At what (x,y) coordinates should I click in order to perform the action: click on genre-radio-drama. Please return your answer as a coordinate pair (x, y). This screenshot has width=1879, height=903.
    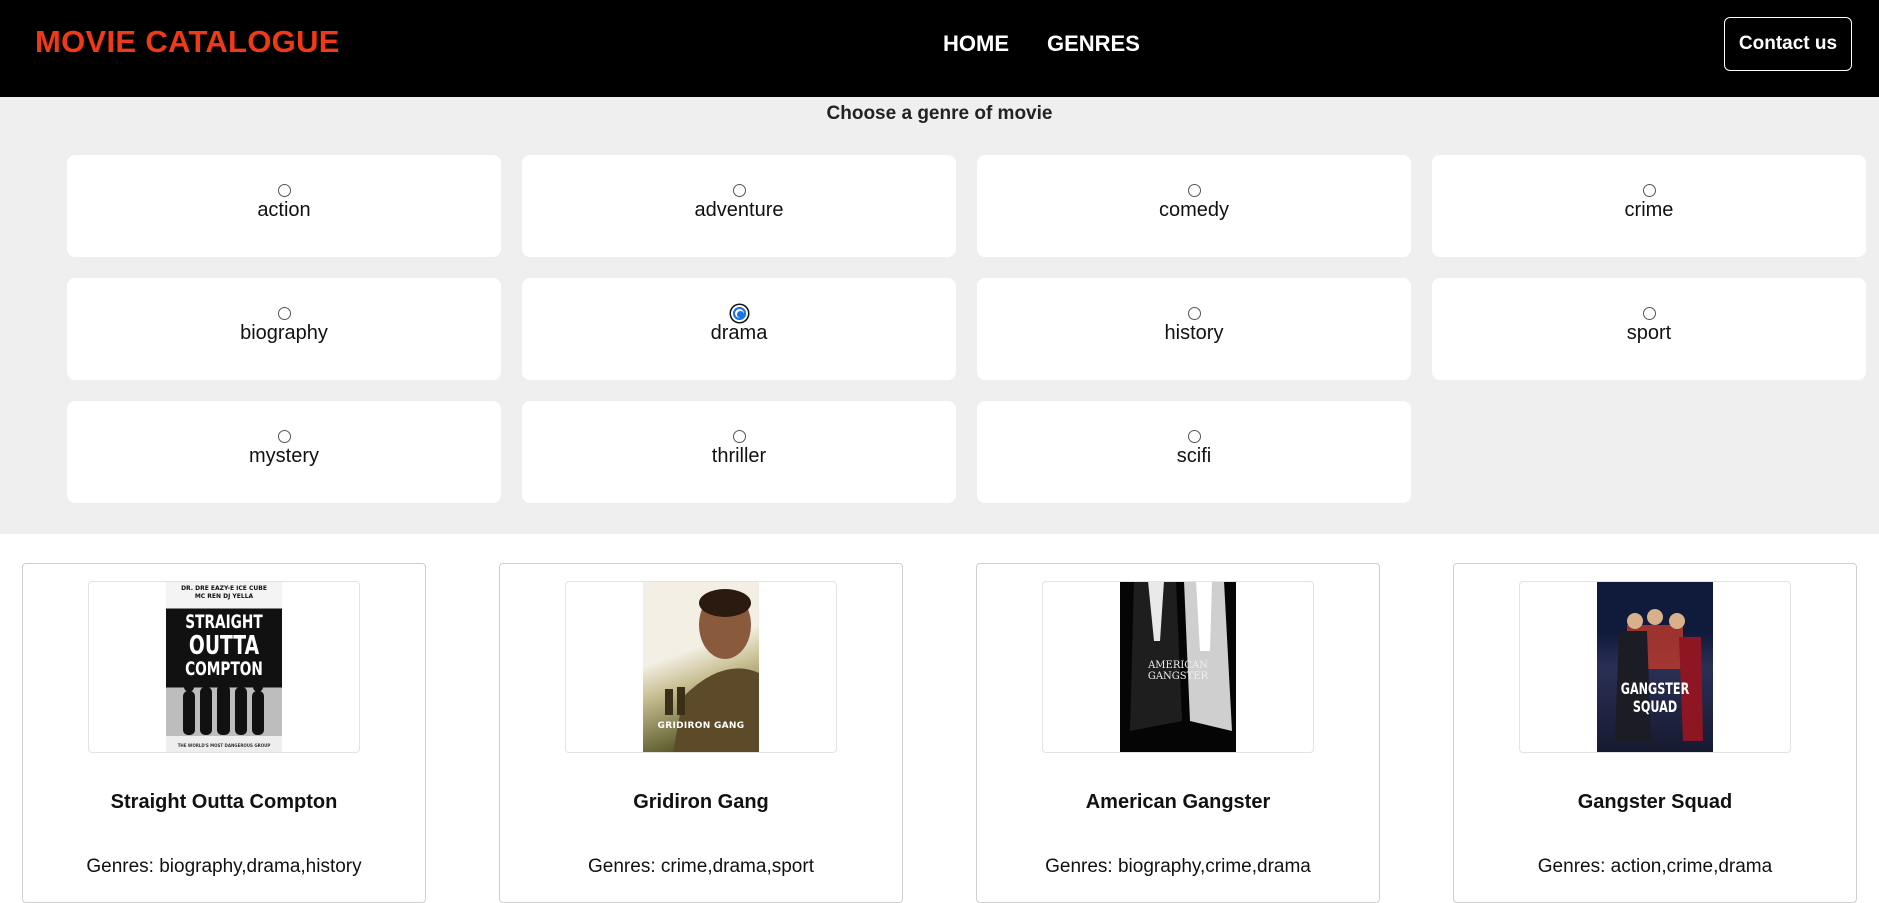
    Looking at the image, I should click on (739, 313).